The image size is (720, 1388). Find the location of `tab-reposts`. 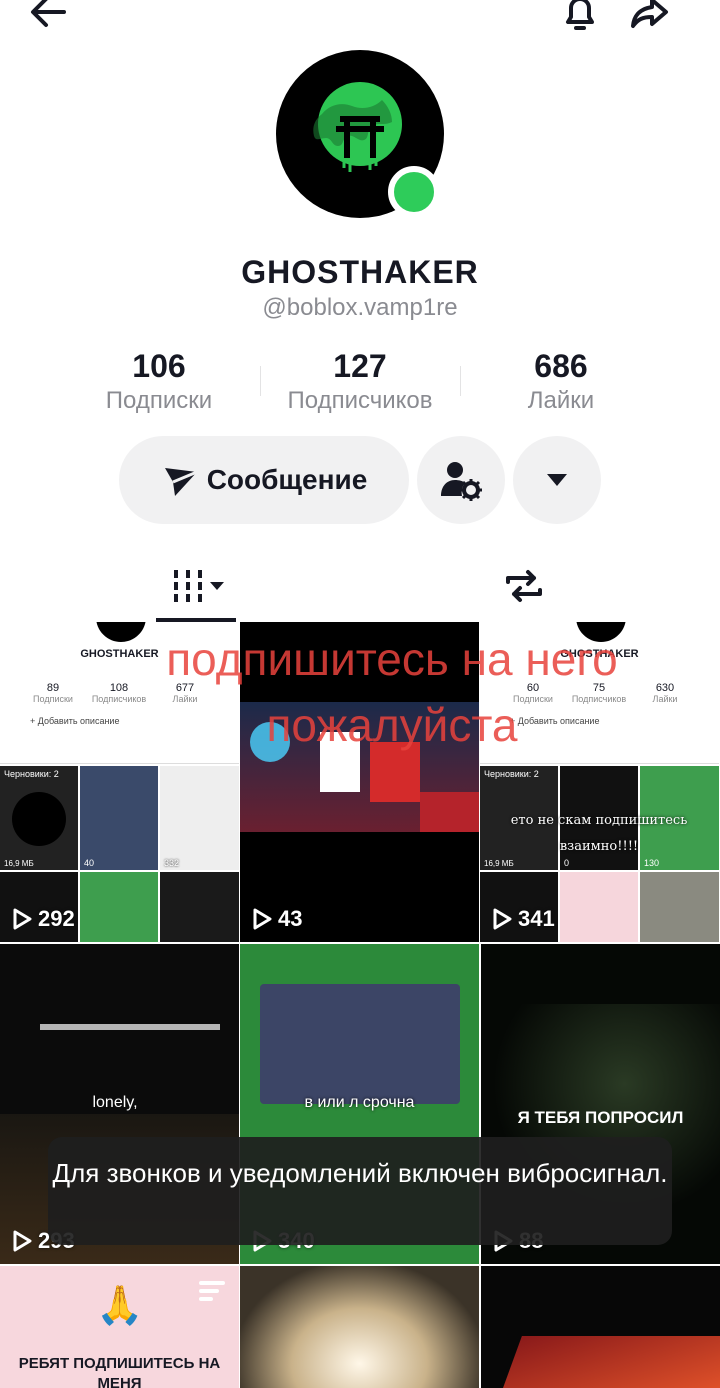

tab-reposts is located at coordinates (524, 586).